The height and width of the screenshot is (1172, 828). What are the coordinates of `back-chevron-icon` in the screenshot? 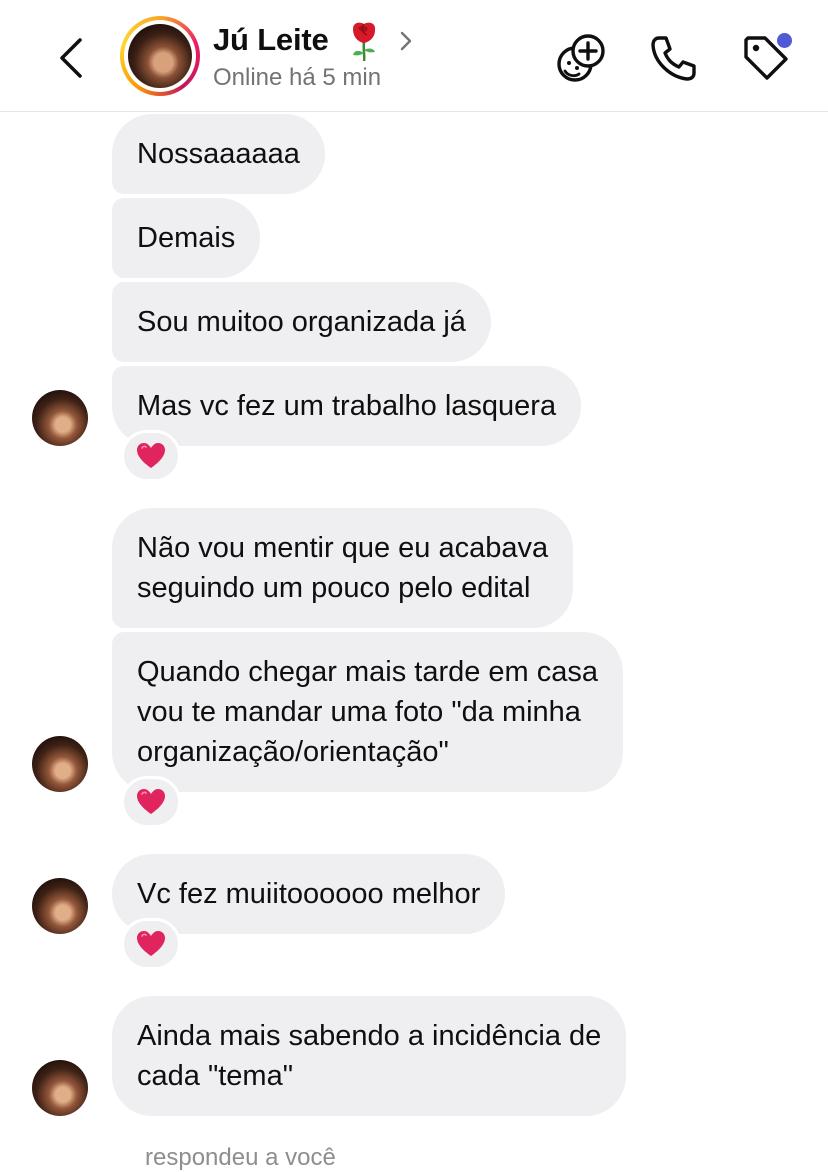 It's located at (72, 58).